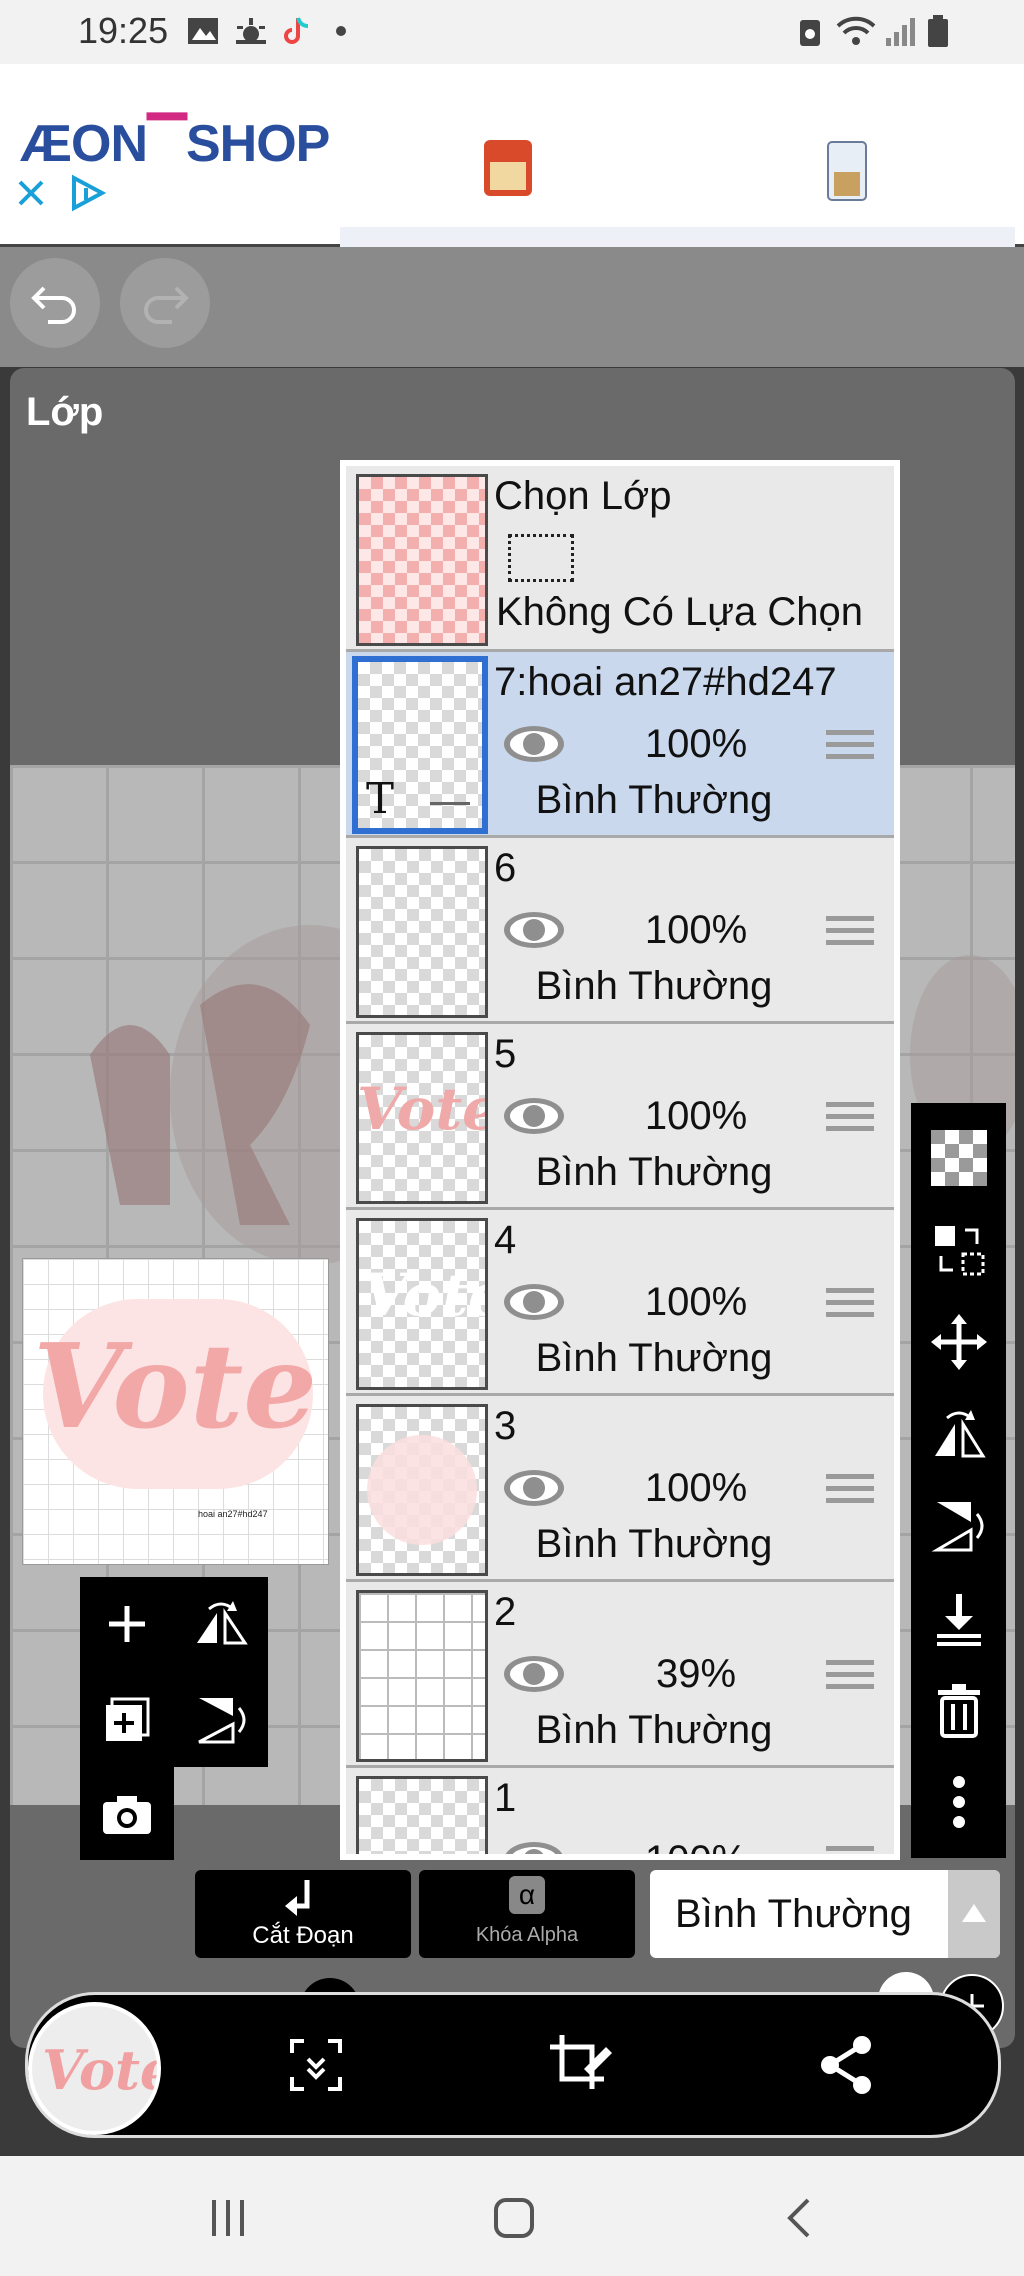  I want to click on add-layer-button, so click(127, 1624).